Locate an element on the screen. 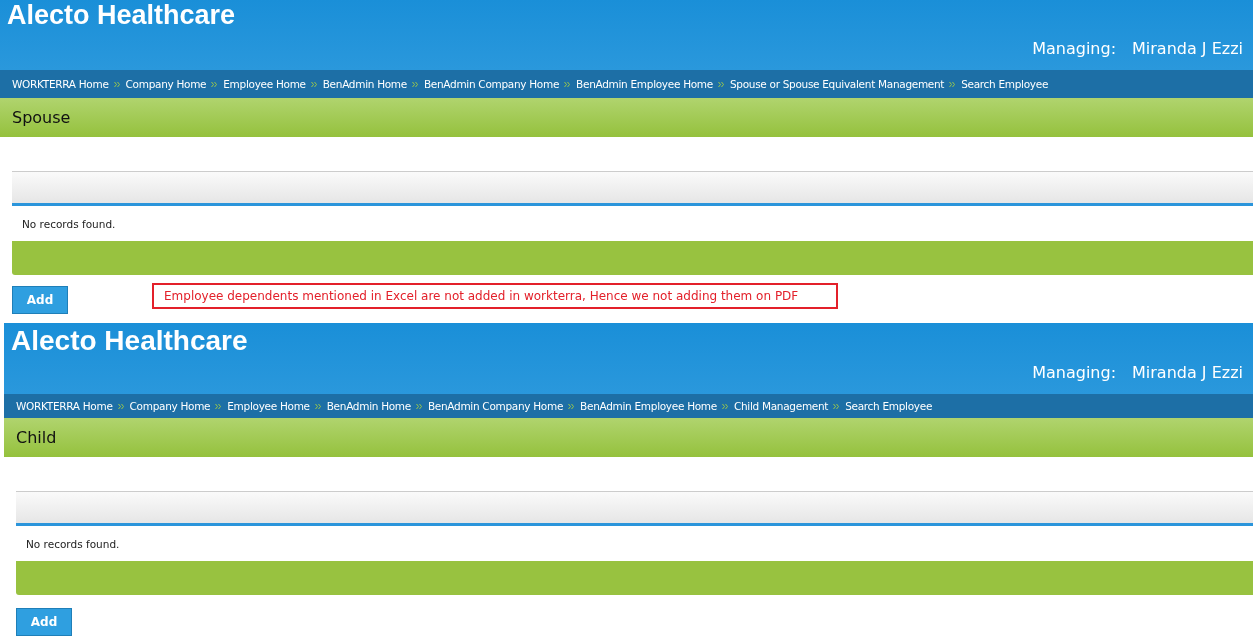 The height and width of the screenshot is (636, 1253). section-title: Child is located at coordinates (36, 438).